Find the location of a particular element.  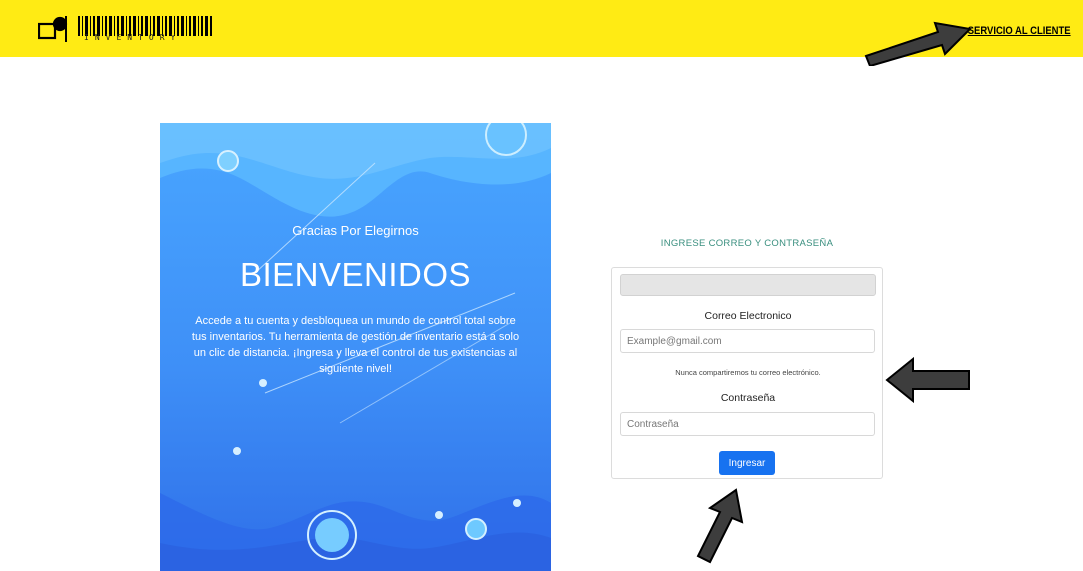

hero-title: BIENVENIDOS is located at coordinates (355, 274).